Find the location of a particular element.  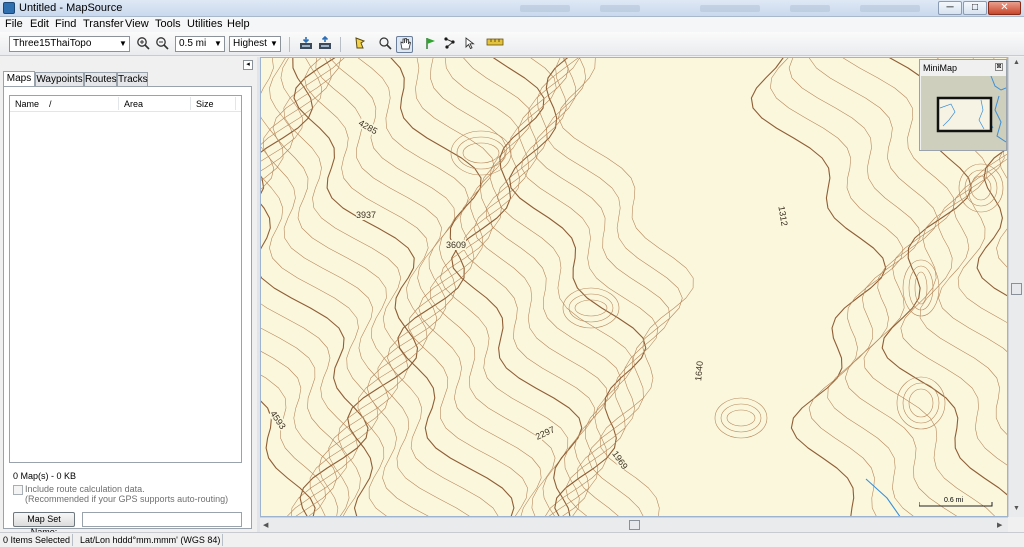

scale-bar: 0.6 mi is located at coordinates (956, 502).